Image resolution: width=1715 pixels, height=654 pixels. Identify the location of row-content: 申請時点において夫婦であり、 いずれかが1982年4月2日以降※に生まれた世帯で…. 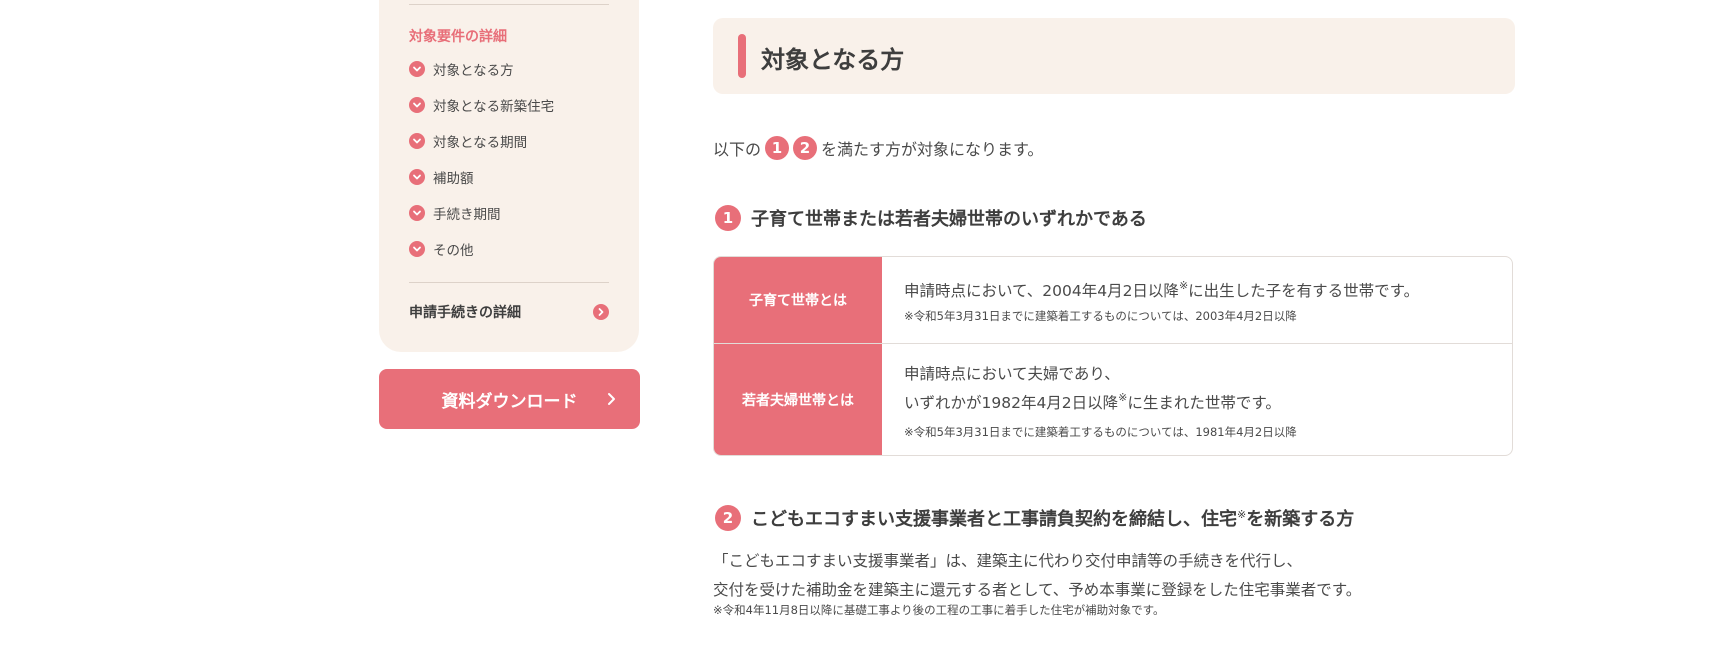
(1197, 399).